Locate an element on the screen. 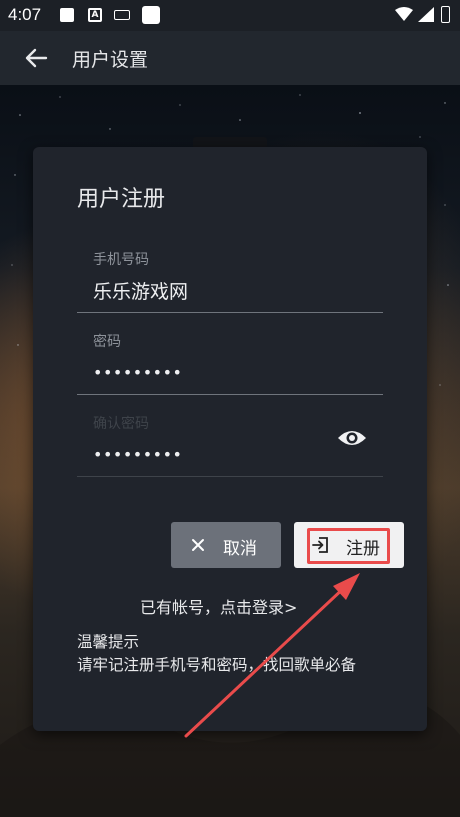  app-bar: 用户设置 is located at coordinates (230, 58).